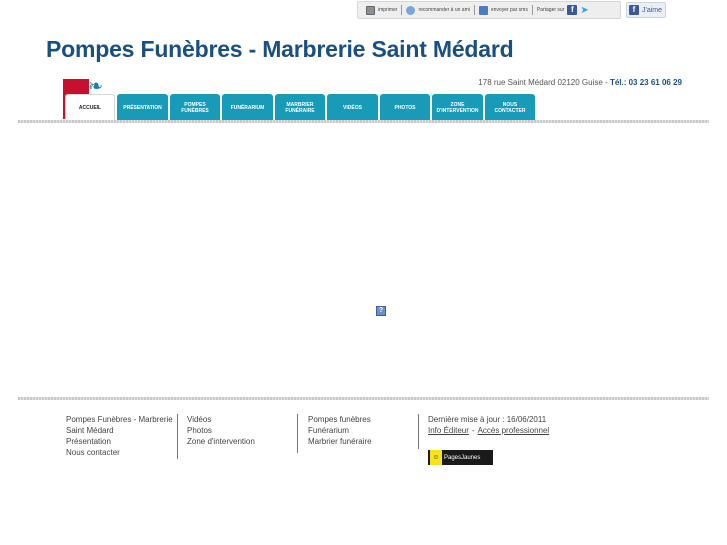  What do you see at coordinates (370, 10) in the screenshot?
I see `printer-icon` at bounding box center [370, 10].